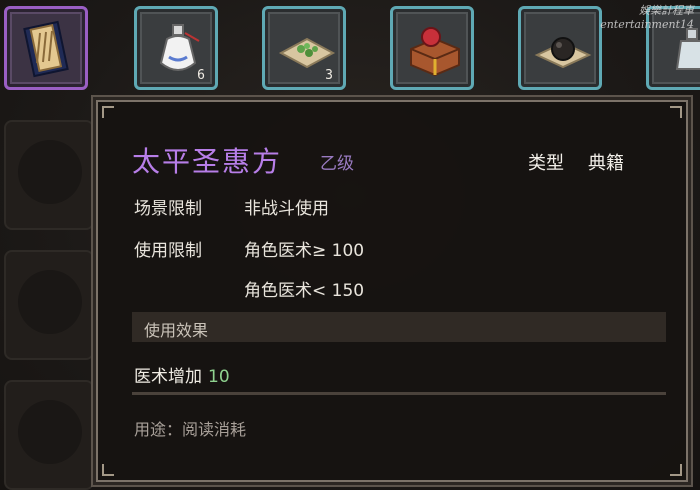 The height and width of the screenshot is (490, 700). Describe the element at coordinates (304, 251) in the screenshot. I see `use-limit-value-1: 角色医术≥ 100` at that location.